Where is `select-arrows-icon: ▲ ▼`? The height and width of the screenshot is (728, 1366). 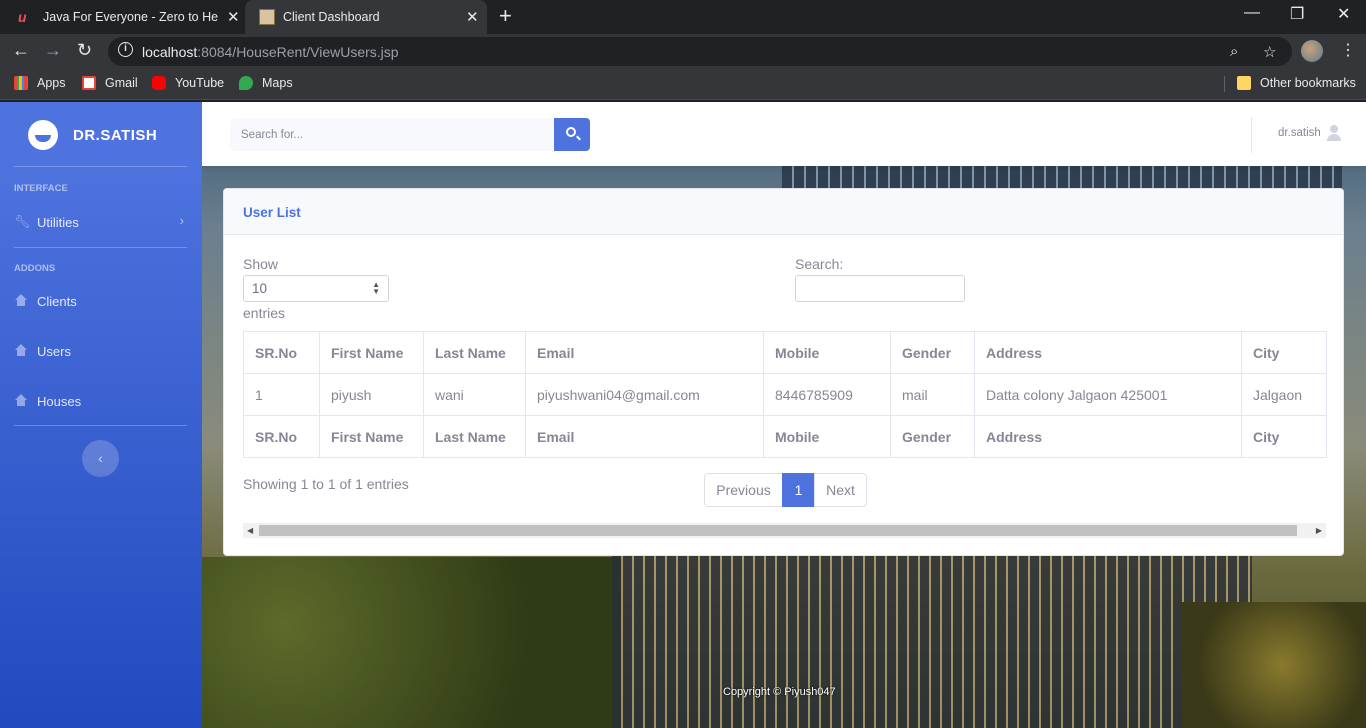 select-arrows-icon: ▲ ▼ is located at coordinates (376, 288).